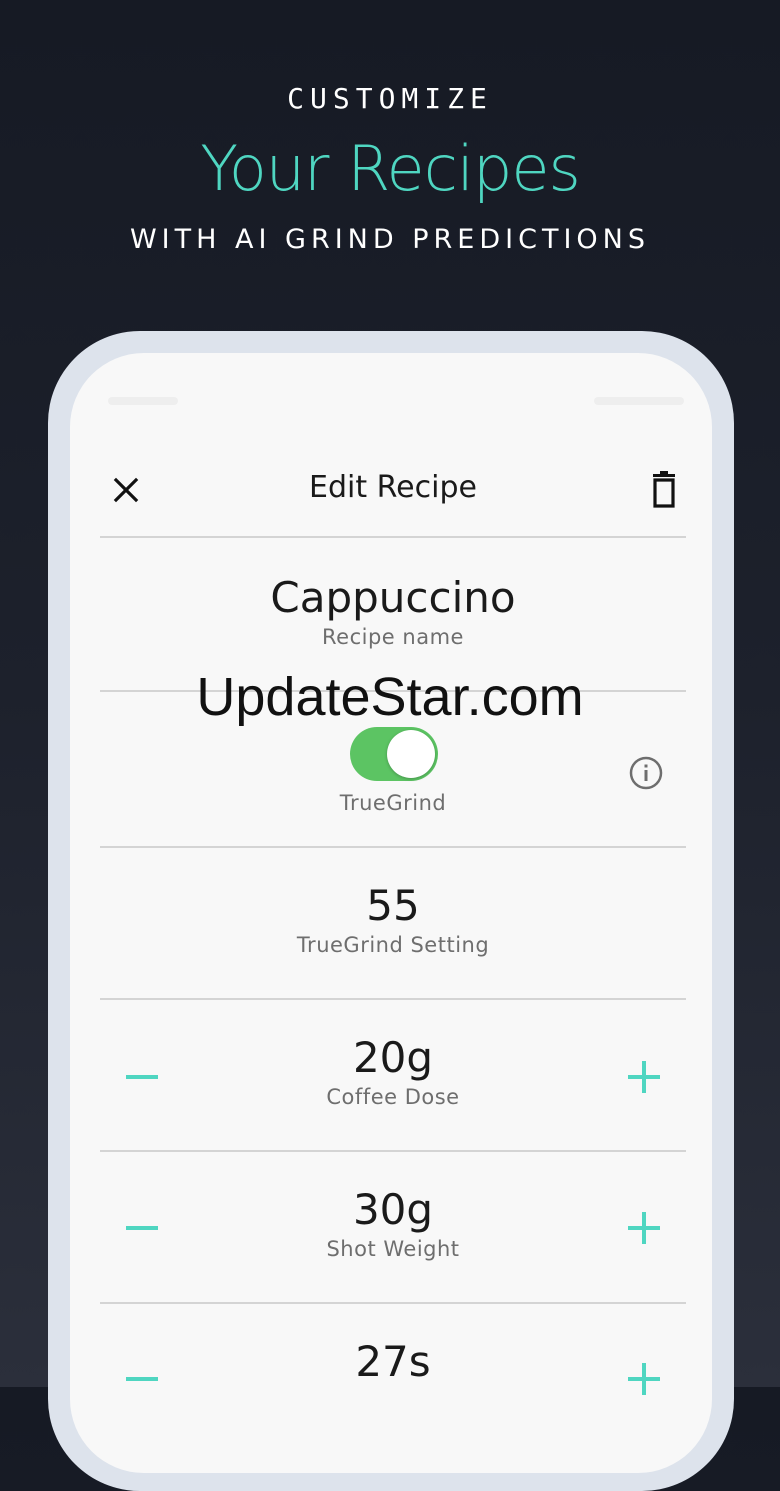 This screenshot has height=1491, width=780. I want to click on shot-time-row: 27s, so click(393, 1361).